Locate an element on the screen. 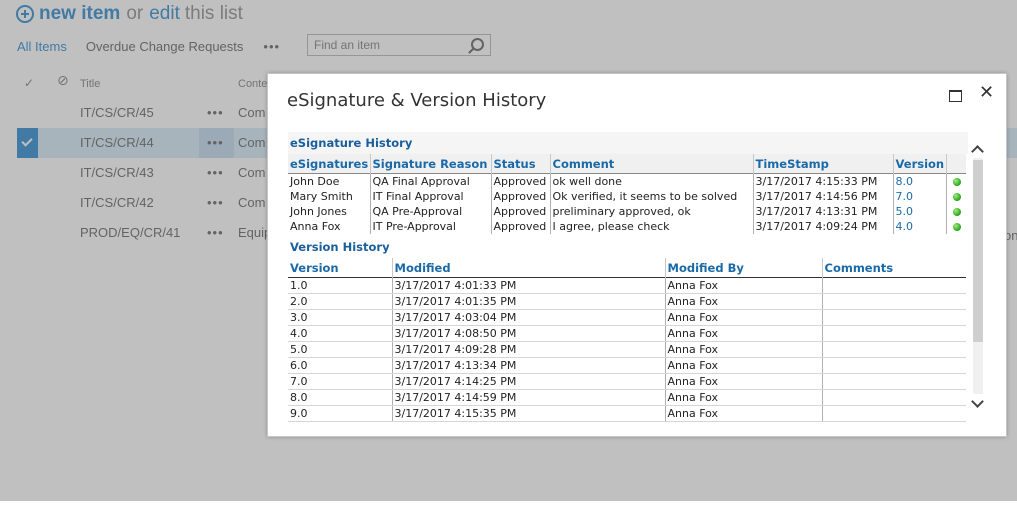 This screenshot has width=1017, height=510. esig-cell-name: Mary Smith is located at coordinates (321, 196).